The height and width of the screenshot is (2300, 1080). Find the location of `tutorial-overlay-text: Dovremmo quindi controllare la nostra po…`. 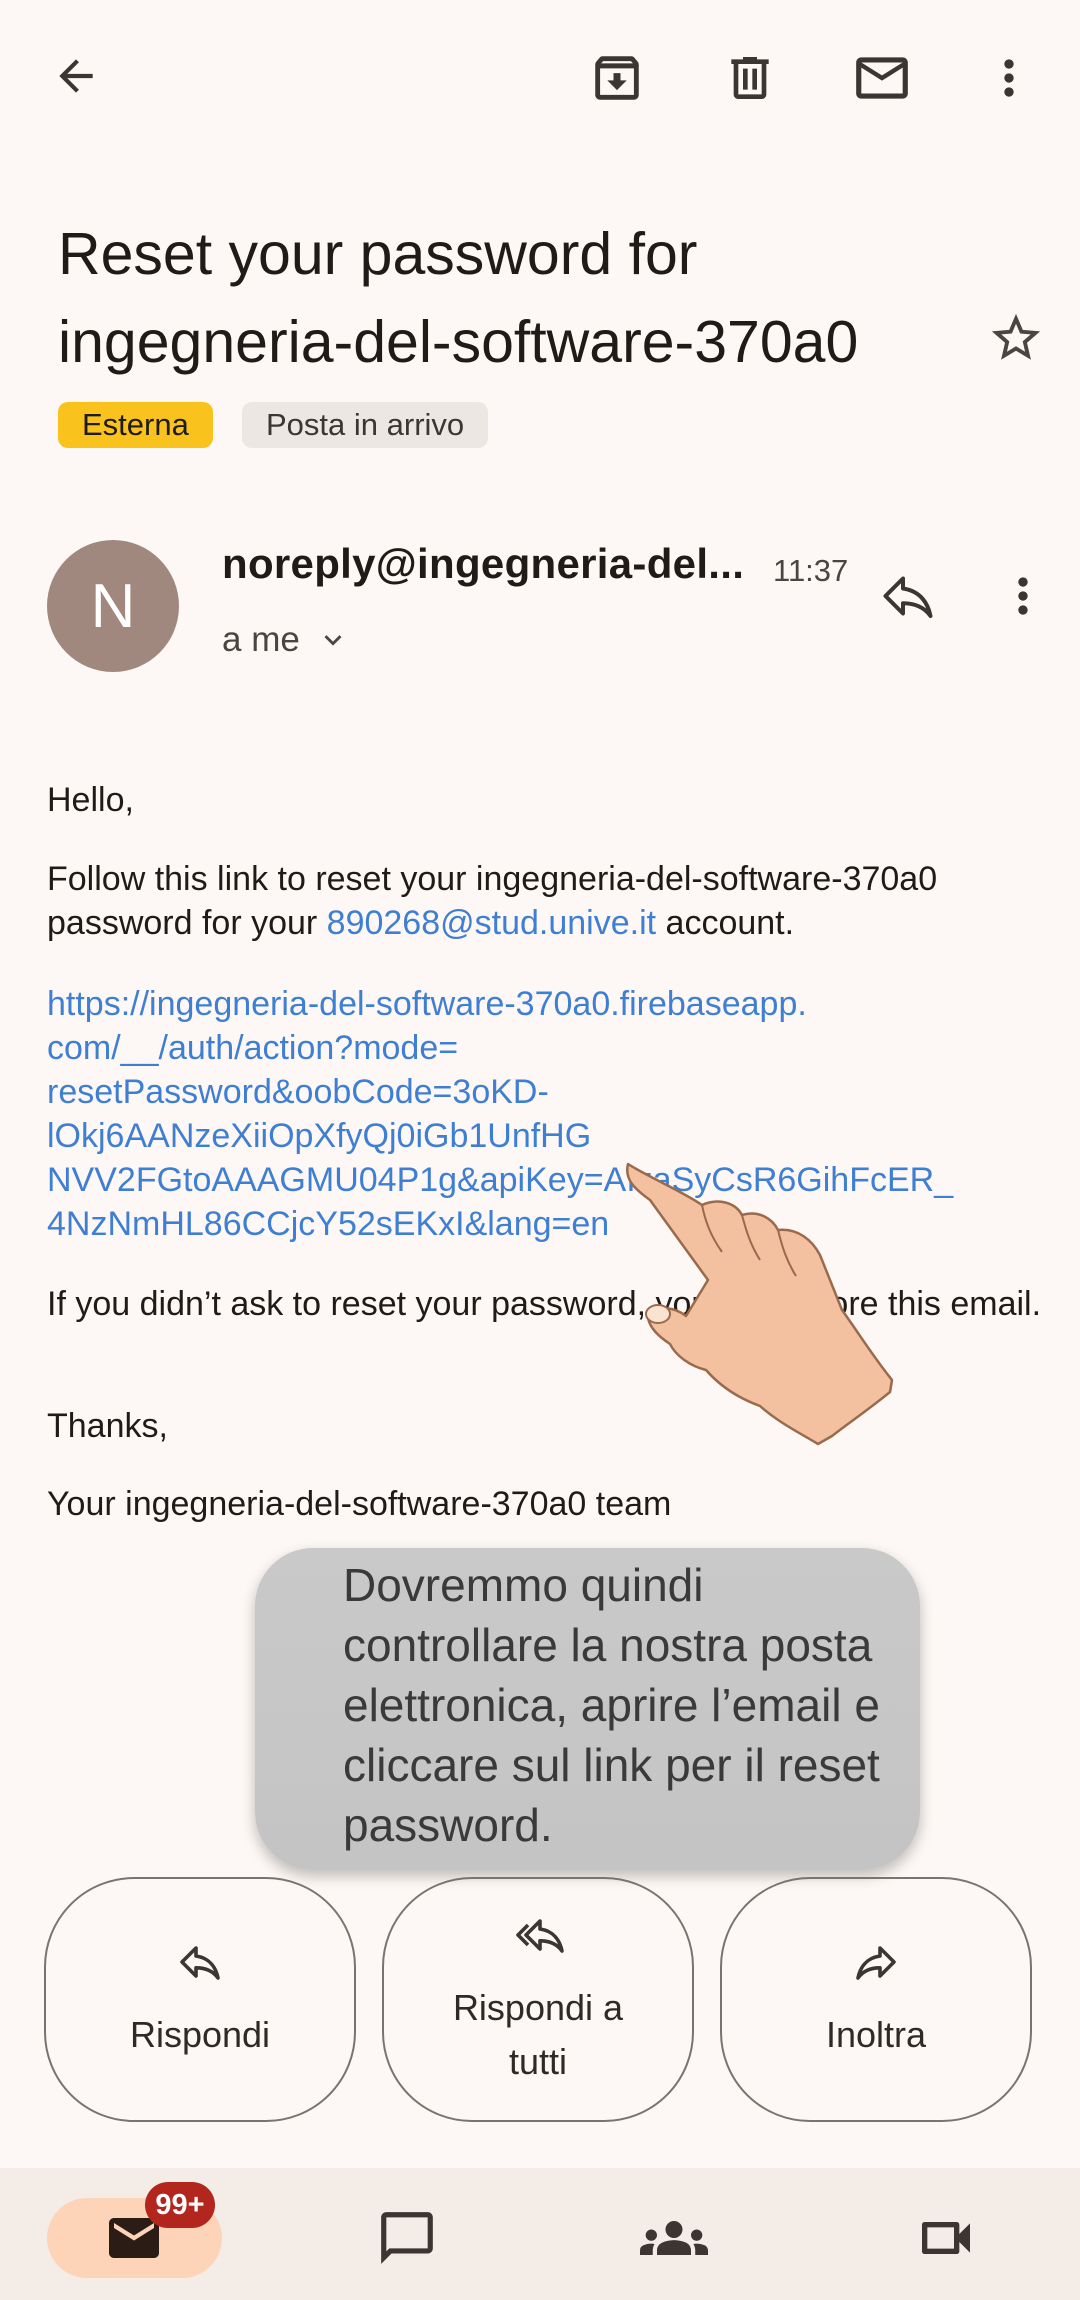

tutorial-overlay-text: Dovremmo quindi controllare la nostra po… is located at coordinates (611, 1705).